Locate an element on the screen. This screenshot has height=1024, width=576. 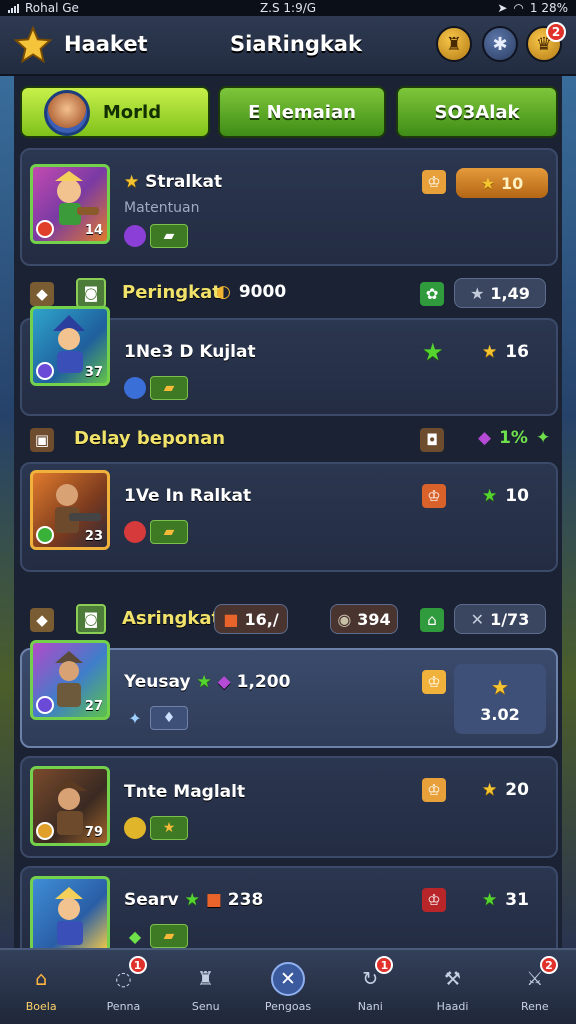
player-score: ★ 16 is located at coordinates (505, 352).